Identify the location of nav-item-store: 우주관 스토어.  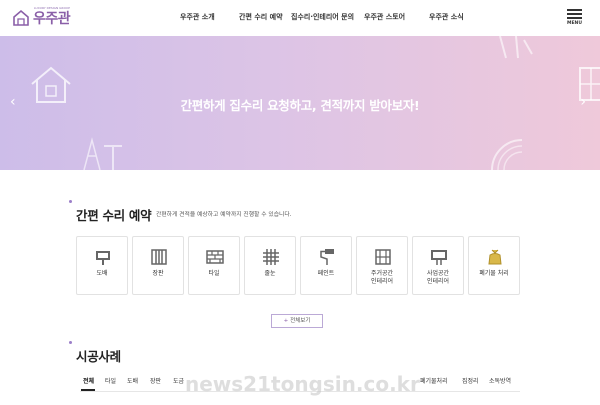
(384, 17).